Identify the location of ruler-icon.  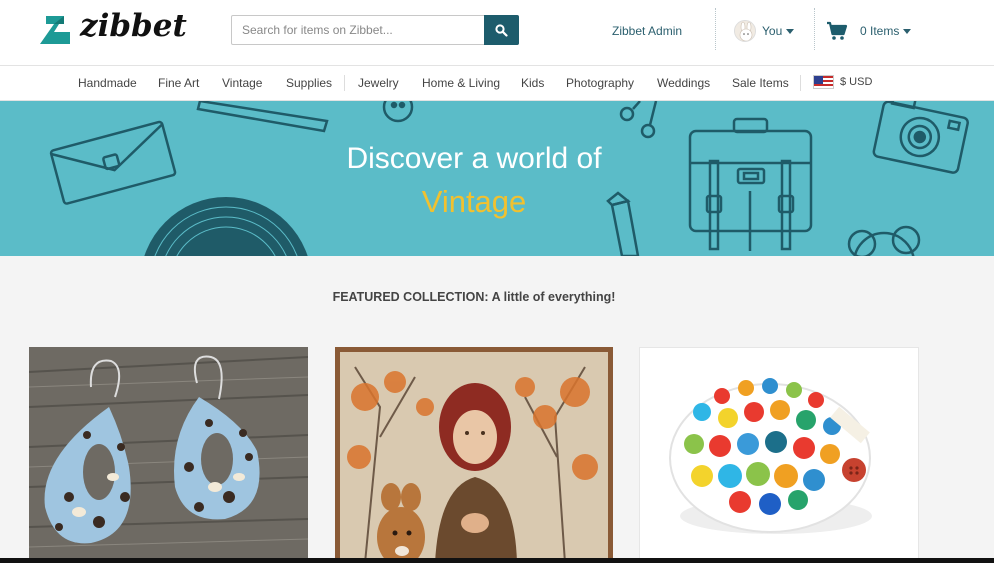
(262, 117).